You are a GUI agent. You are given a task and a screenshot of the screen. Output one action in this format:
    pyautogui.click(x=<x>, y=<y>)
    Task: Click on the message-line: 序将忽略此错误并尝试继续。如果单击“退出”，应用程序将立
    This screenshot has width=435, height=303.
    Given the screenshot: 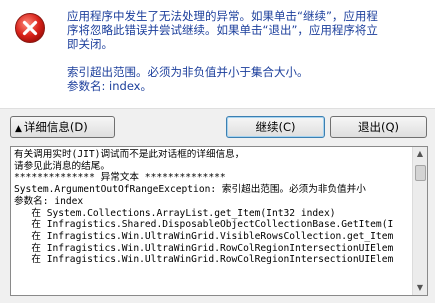 What is the action you would take?
    pyautogui.click(x=222, y=30)
    